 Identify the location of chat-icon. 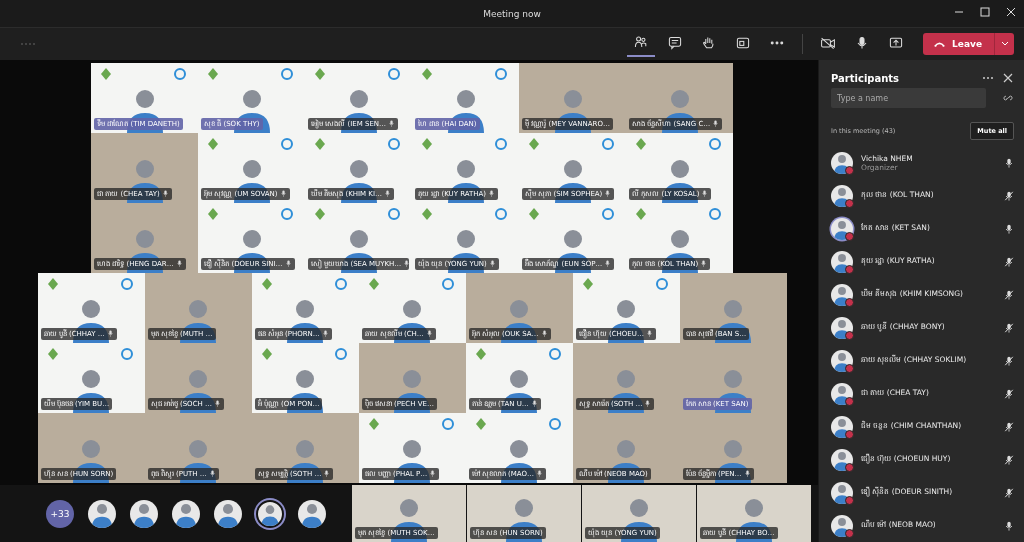
(675, 43).